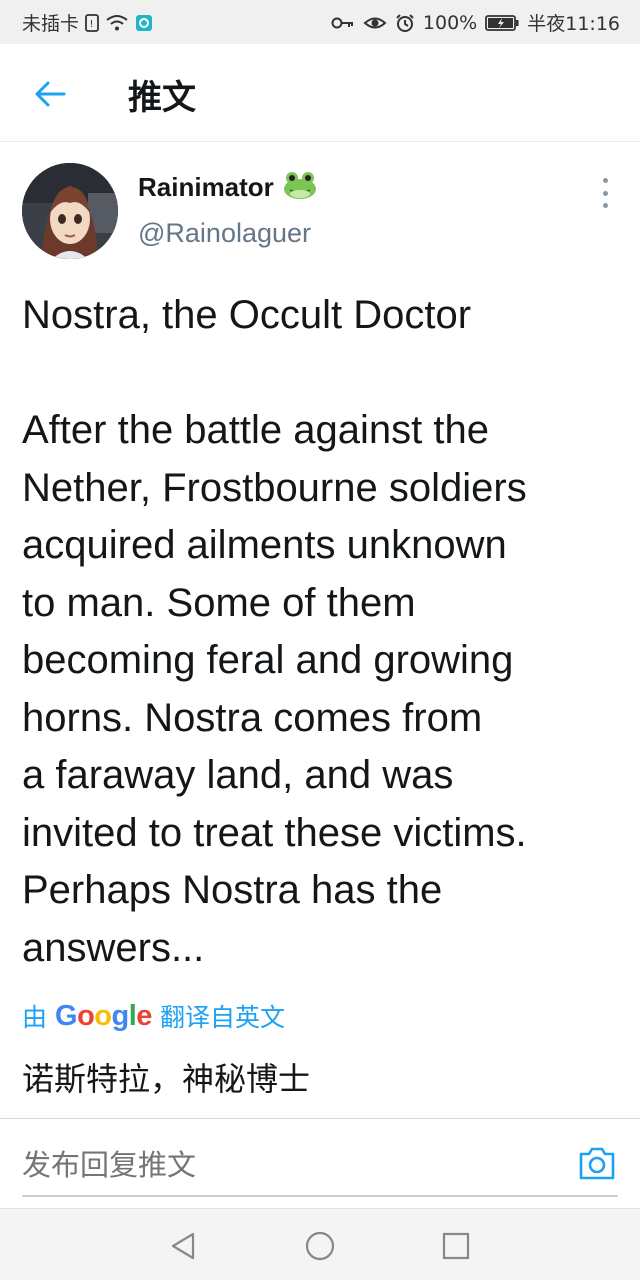  What do you see at coordinates (320, 93) in the screenshot?
I see `app-header: 推文` at bounding box center [320, 93].